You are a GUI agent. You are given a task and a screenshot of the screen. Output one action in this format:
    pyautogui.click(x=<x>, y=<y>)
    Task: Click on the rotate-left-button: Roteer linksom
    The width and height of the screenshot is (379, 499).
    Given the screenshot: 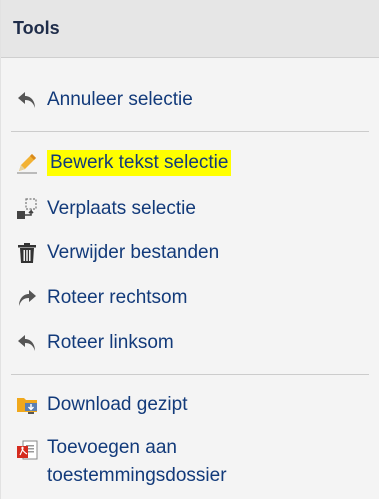 What is the action you would take?
    pyautogui.click(x=93, y=343)
    